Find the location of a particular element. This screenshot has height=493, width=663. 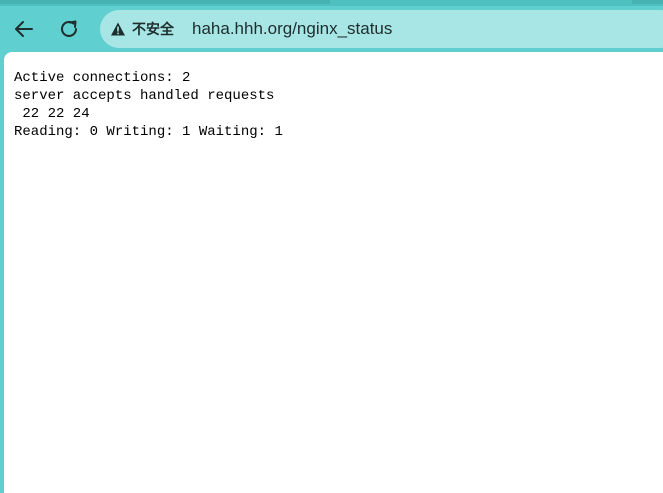

warning-icon is located at coordinates (118, 29).